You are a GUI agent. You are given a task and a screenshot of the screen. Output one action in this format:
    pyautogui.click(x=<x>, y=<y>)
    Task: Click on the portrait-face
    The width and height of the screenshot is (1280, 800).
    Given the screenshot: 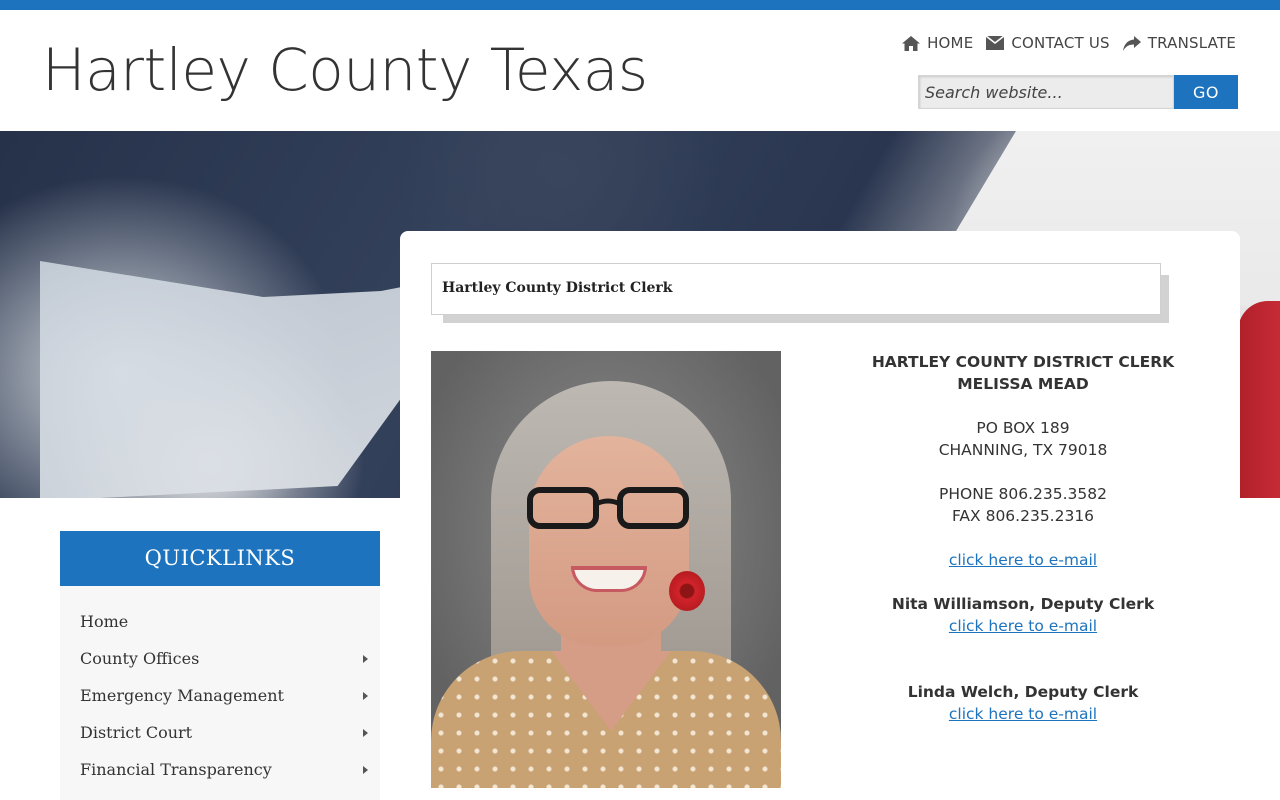 What is the action you would take?
    pyautogui.click(x=609, y=541)
    